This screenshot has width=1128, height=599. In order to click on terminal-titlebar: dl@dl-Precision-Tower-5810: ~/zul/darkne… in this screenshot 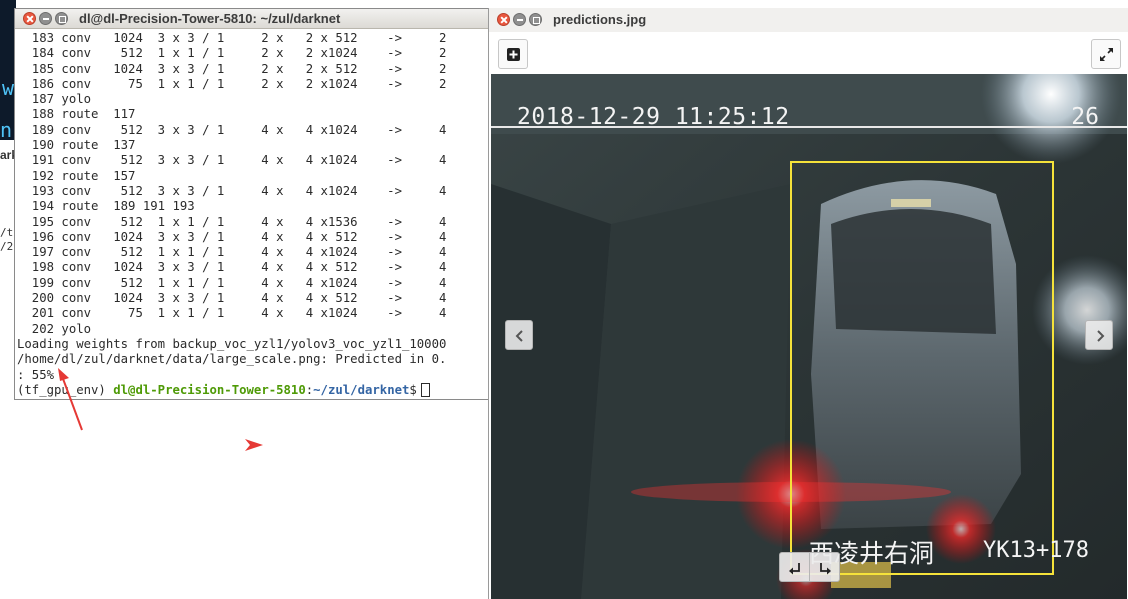, I will do `click(252, 19)`.